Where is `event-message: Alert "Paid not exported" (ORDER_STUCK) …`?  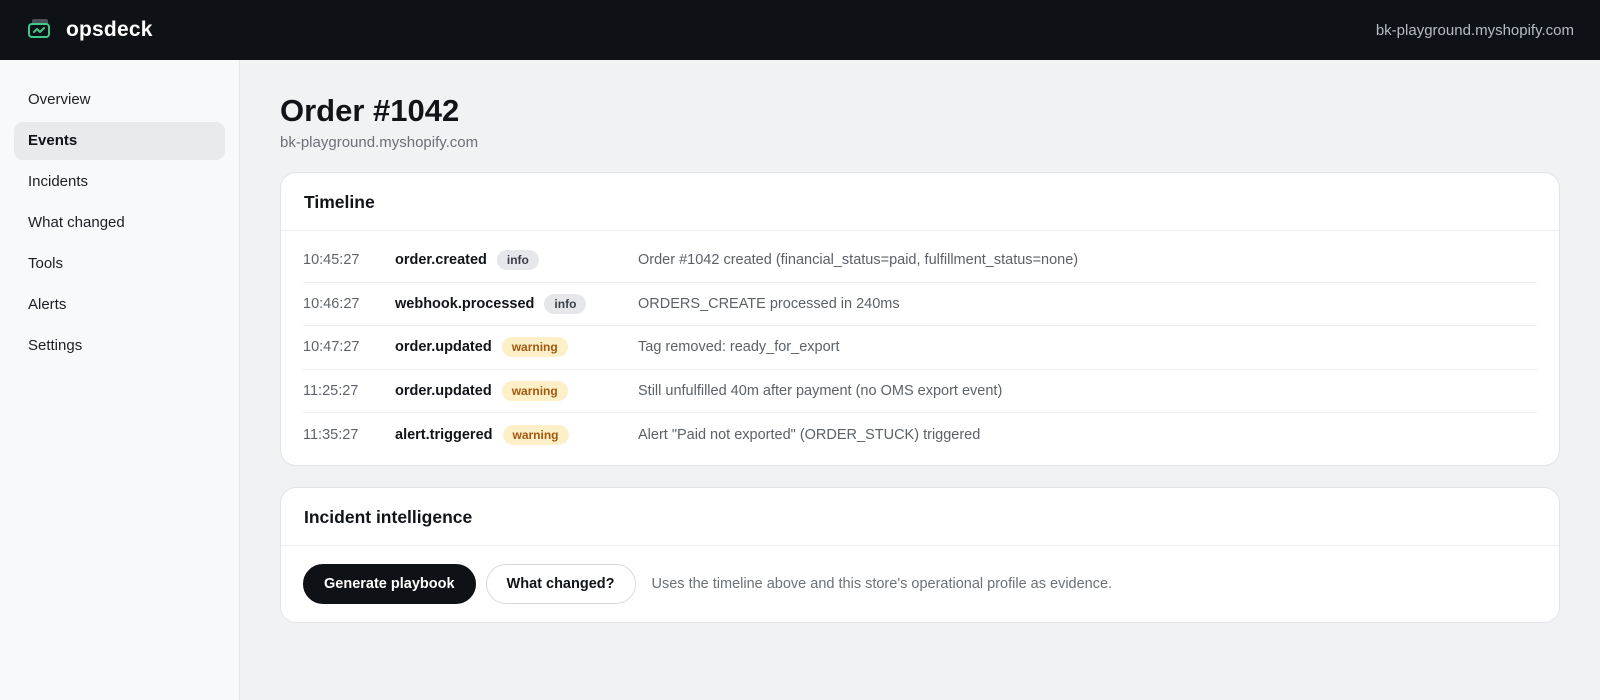
event-message: Alert "Paid not exported" (ORDER_STUCK) … is located at coordinates (809, 434).